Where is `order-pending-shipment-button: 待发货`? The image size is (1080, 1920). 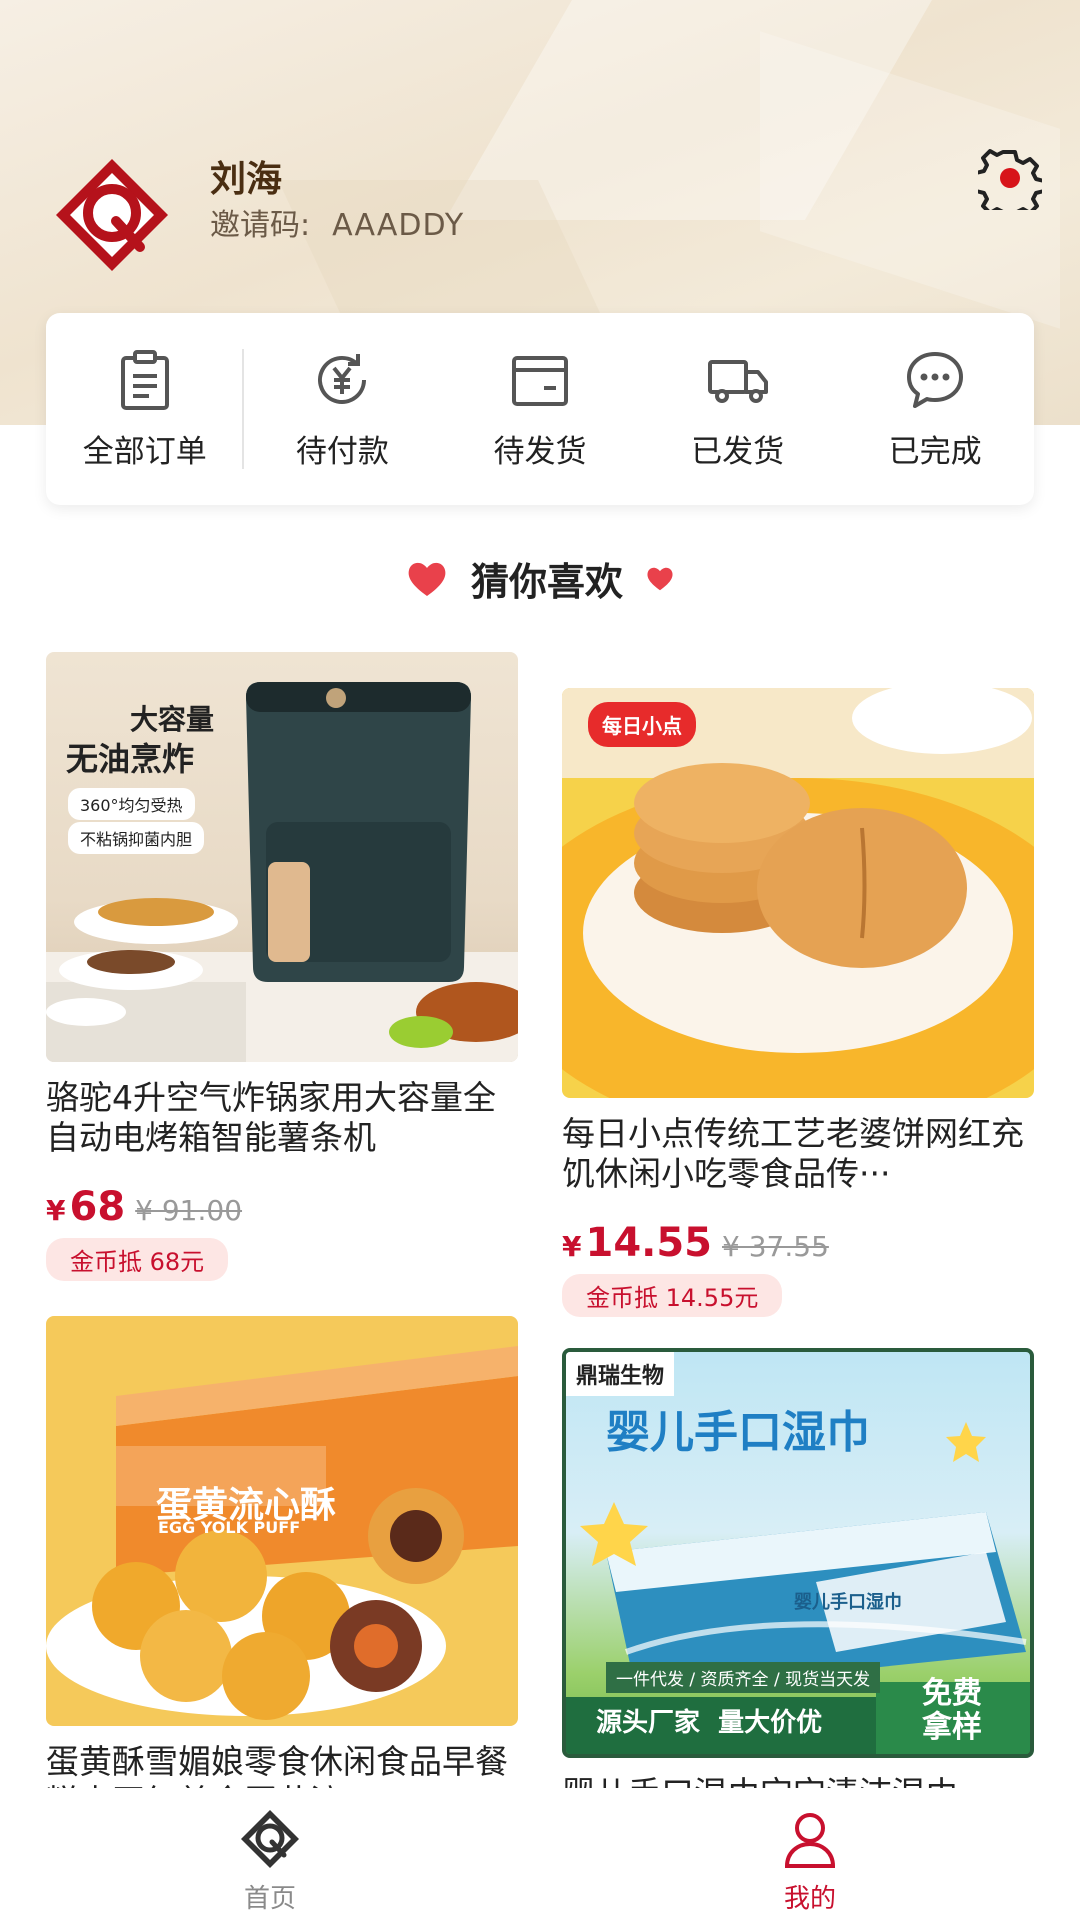 order-pending-shipment-button: 待发货 is located at coordinates (540, 409).